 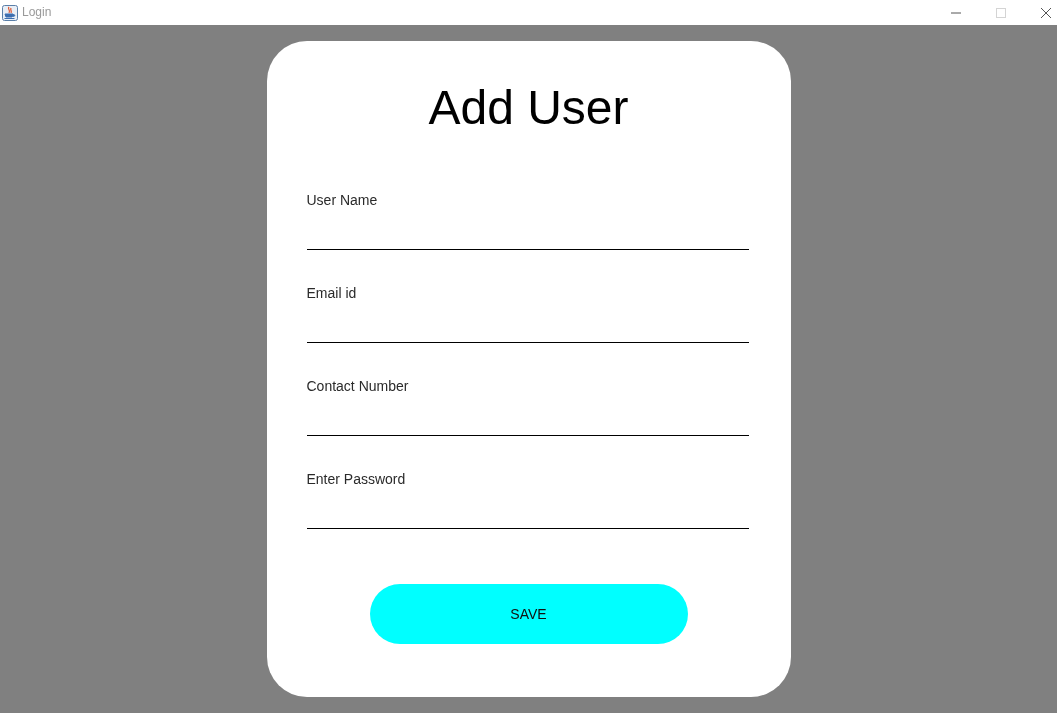 What do you see at coordinates (342, 200) in the screenshot?
I see `field-label: User Name` at bounding box center [342, 200].